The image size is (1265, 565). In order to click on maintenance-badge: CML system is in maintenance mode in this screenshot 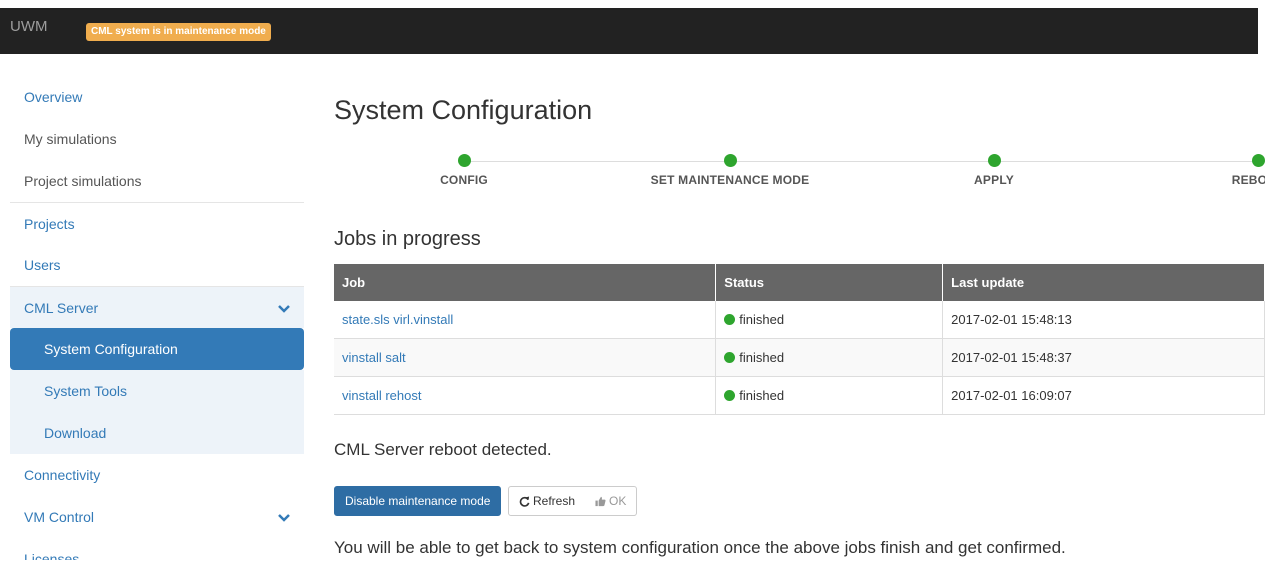, I will do `click(178, 32)`.